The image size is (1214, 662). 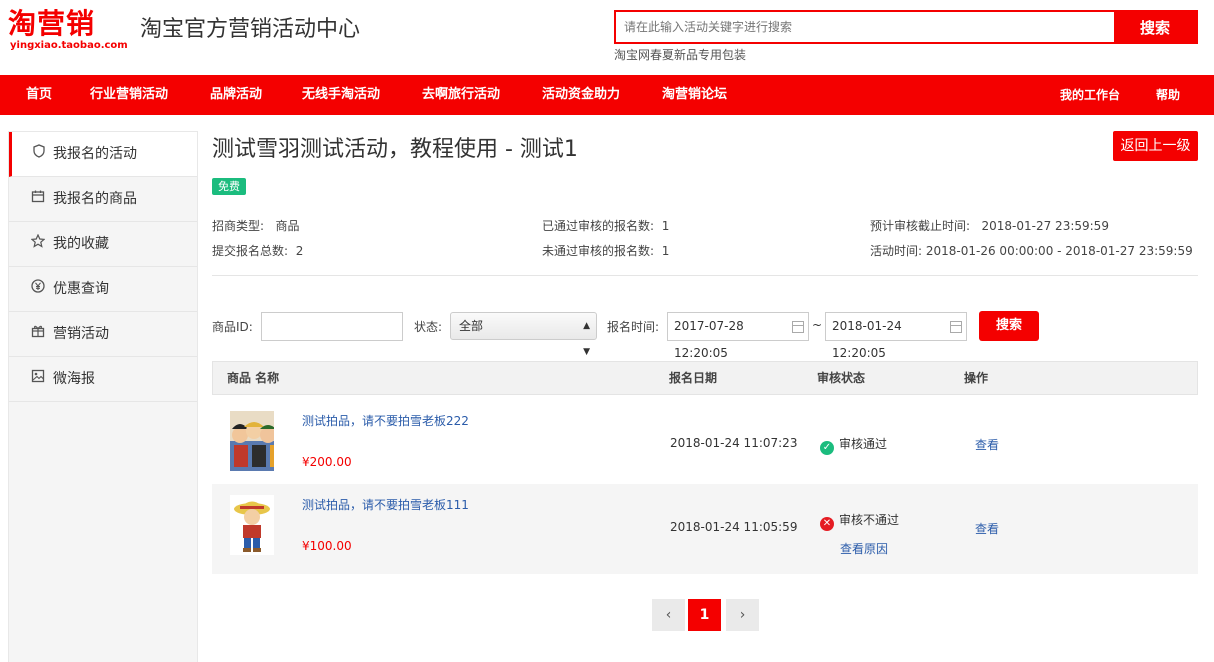 What do you see at coordinates (896, 251) in the screenshot?
I see `info-label: 活动时间:` at bounding box center [896, 251].